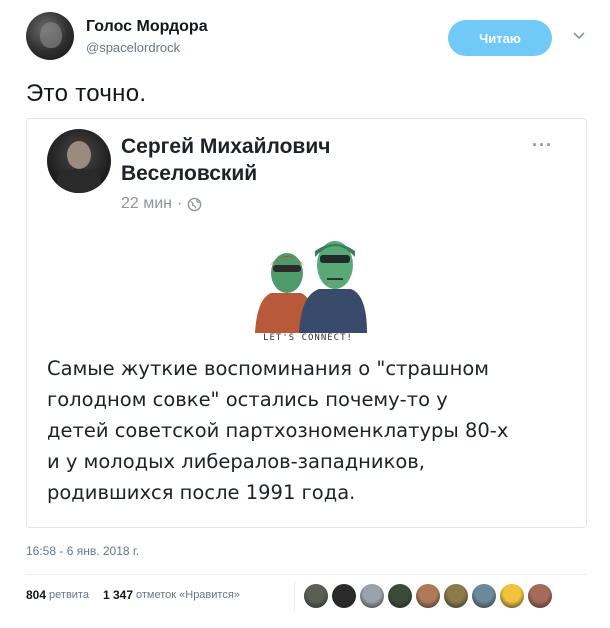 This screenshot has height=628, width=610. I want to click on chevron-down-icon, so click(579, 35).